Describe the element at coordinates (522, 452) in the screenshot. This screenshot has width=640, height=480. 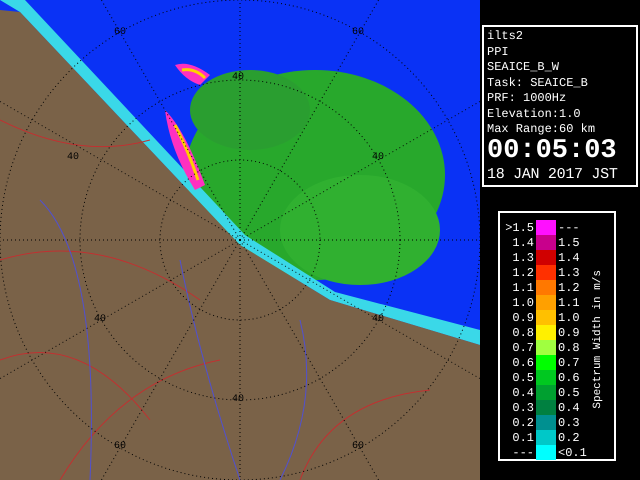
I see `legend-low-label: ---` at that location.